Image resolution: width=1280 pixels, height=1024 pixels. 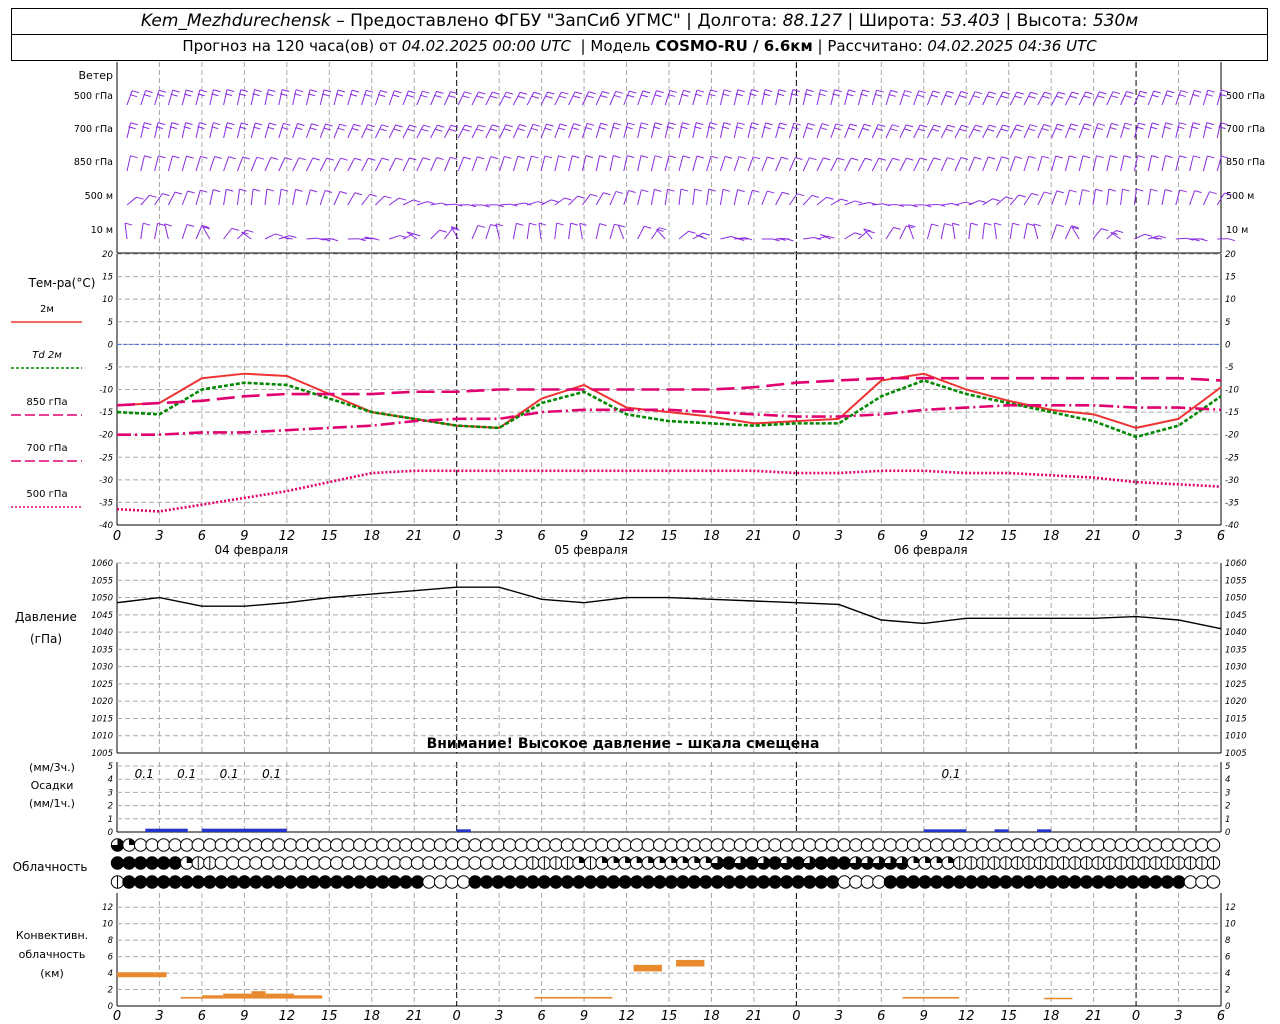 What do you see at coordinates (1230, 255) in the screenshot?
I see `temp-panel-tick-label-right: 20` at bounding box center [1230, 255].